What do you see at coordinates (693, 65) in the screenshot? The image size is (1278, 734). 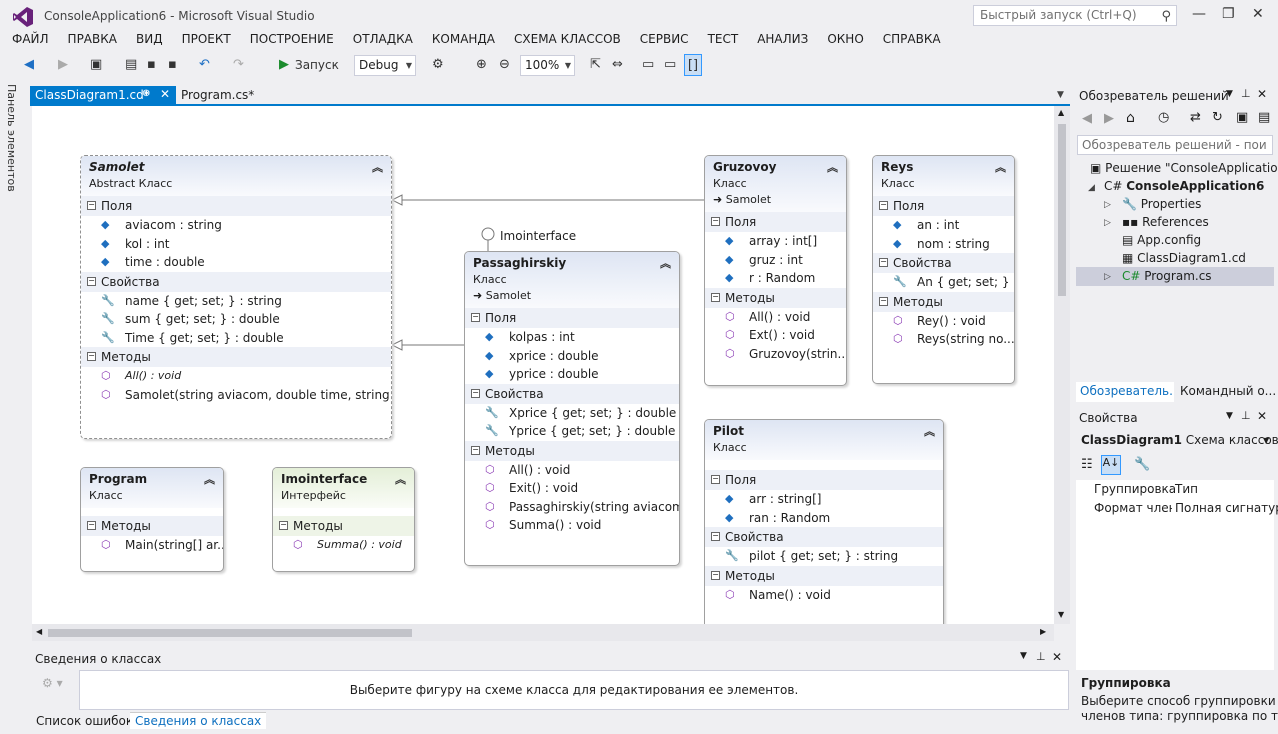 I see `display-signature-icon: []` at bounding box center [693, 65].